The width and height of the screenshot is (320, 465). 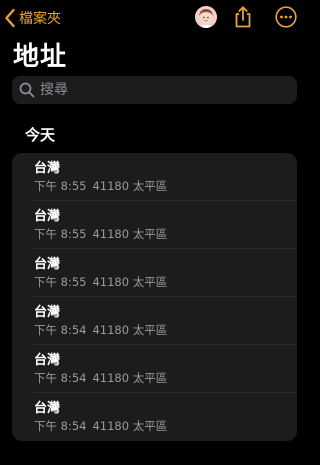 I want to click on navigation-bar: 檔案夾, so click(x=153, y=18).